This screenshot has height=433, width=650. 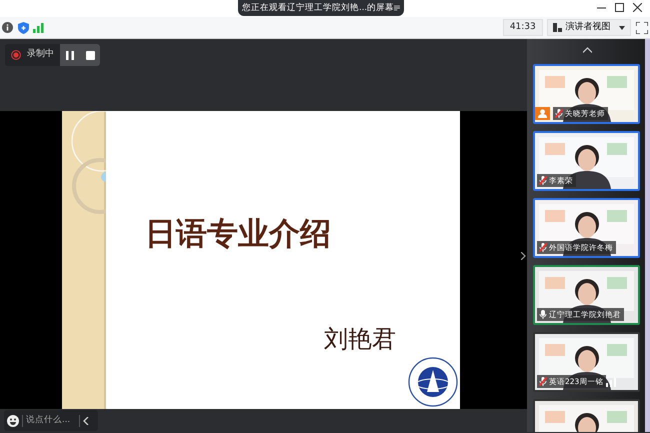 I want to click on shield-icon, so click(x=23, y=28).